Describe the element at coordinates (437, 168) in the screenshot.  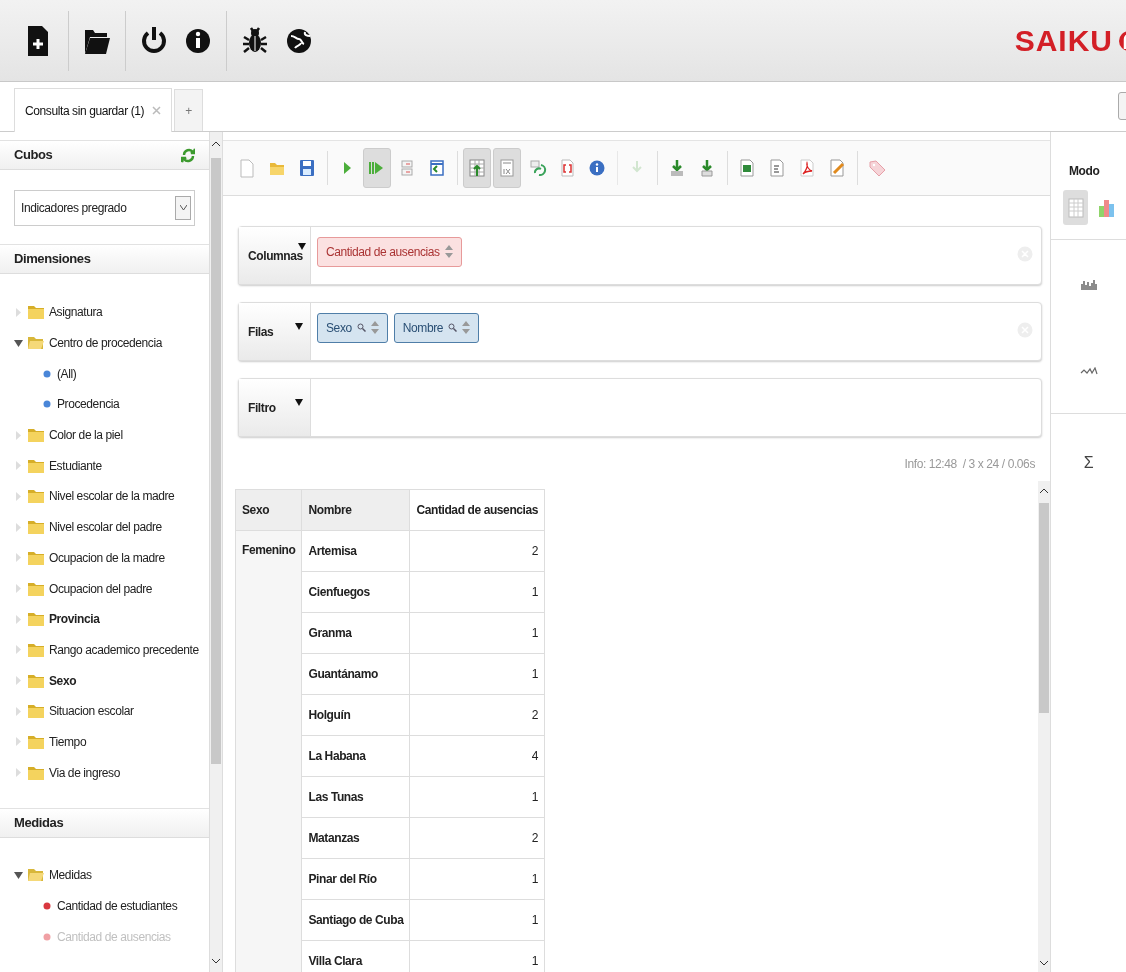
I see `window-icon` at that location.